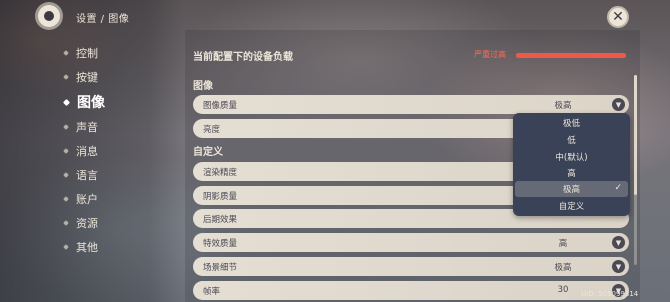  I want to click on dropdown-option-highest: 极高 ✓, so click(571, 189).